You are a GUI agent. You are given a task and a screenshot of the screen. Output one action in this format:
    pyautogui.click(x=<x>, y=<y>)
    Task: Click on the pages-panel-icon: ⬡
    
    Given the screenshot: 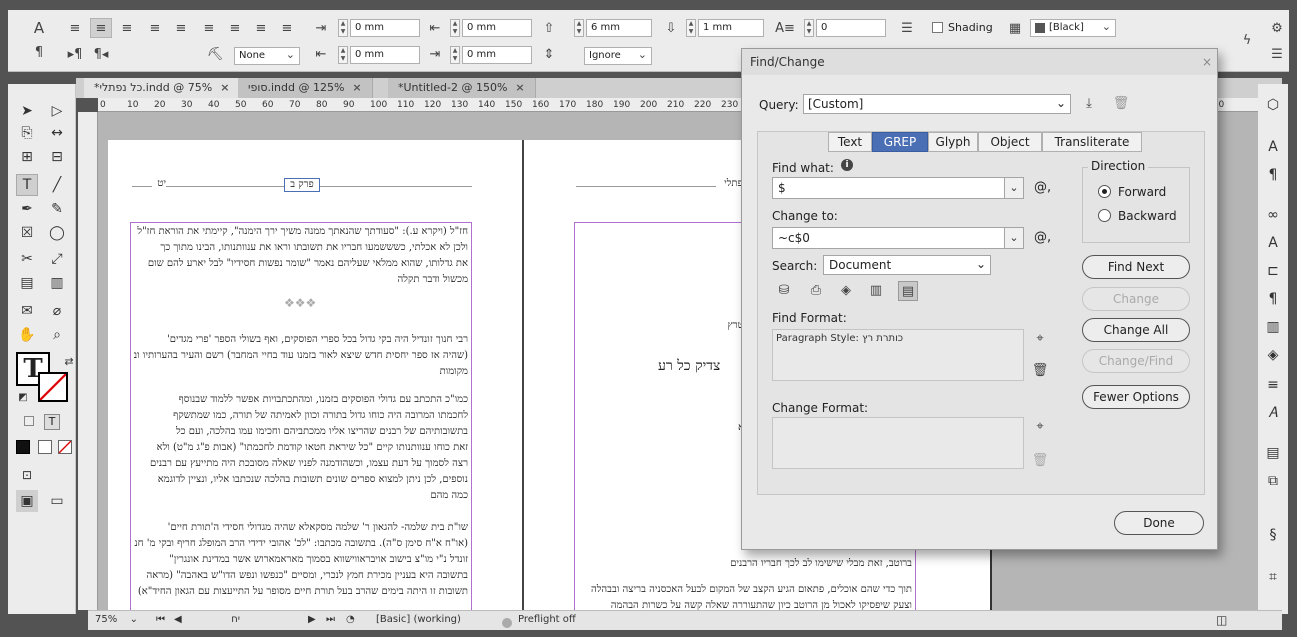 What is the action you would take?
    pyautogui.click(x=1273, y=105)
    